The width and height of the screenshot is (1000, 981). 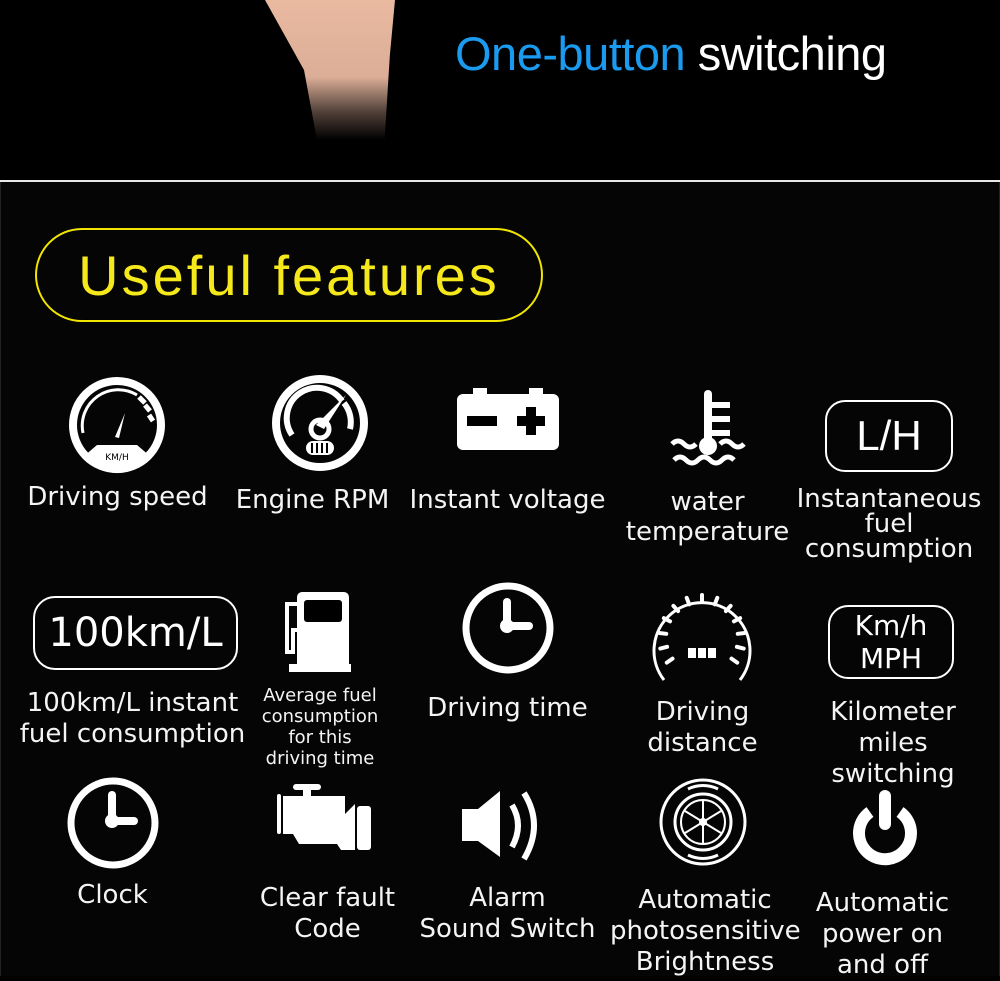 I want to click on feature-instant-voltage: Instant voltage, so click(x=507, y=450).